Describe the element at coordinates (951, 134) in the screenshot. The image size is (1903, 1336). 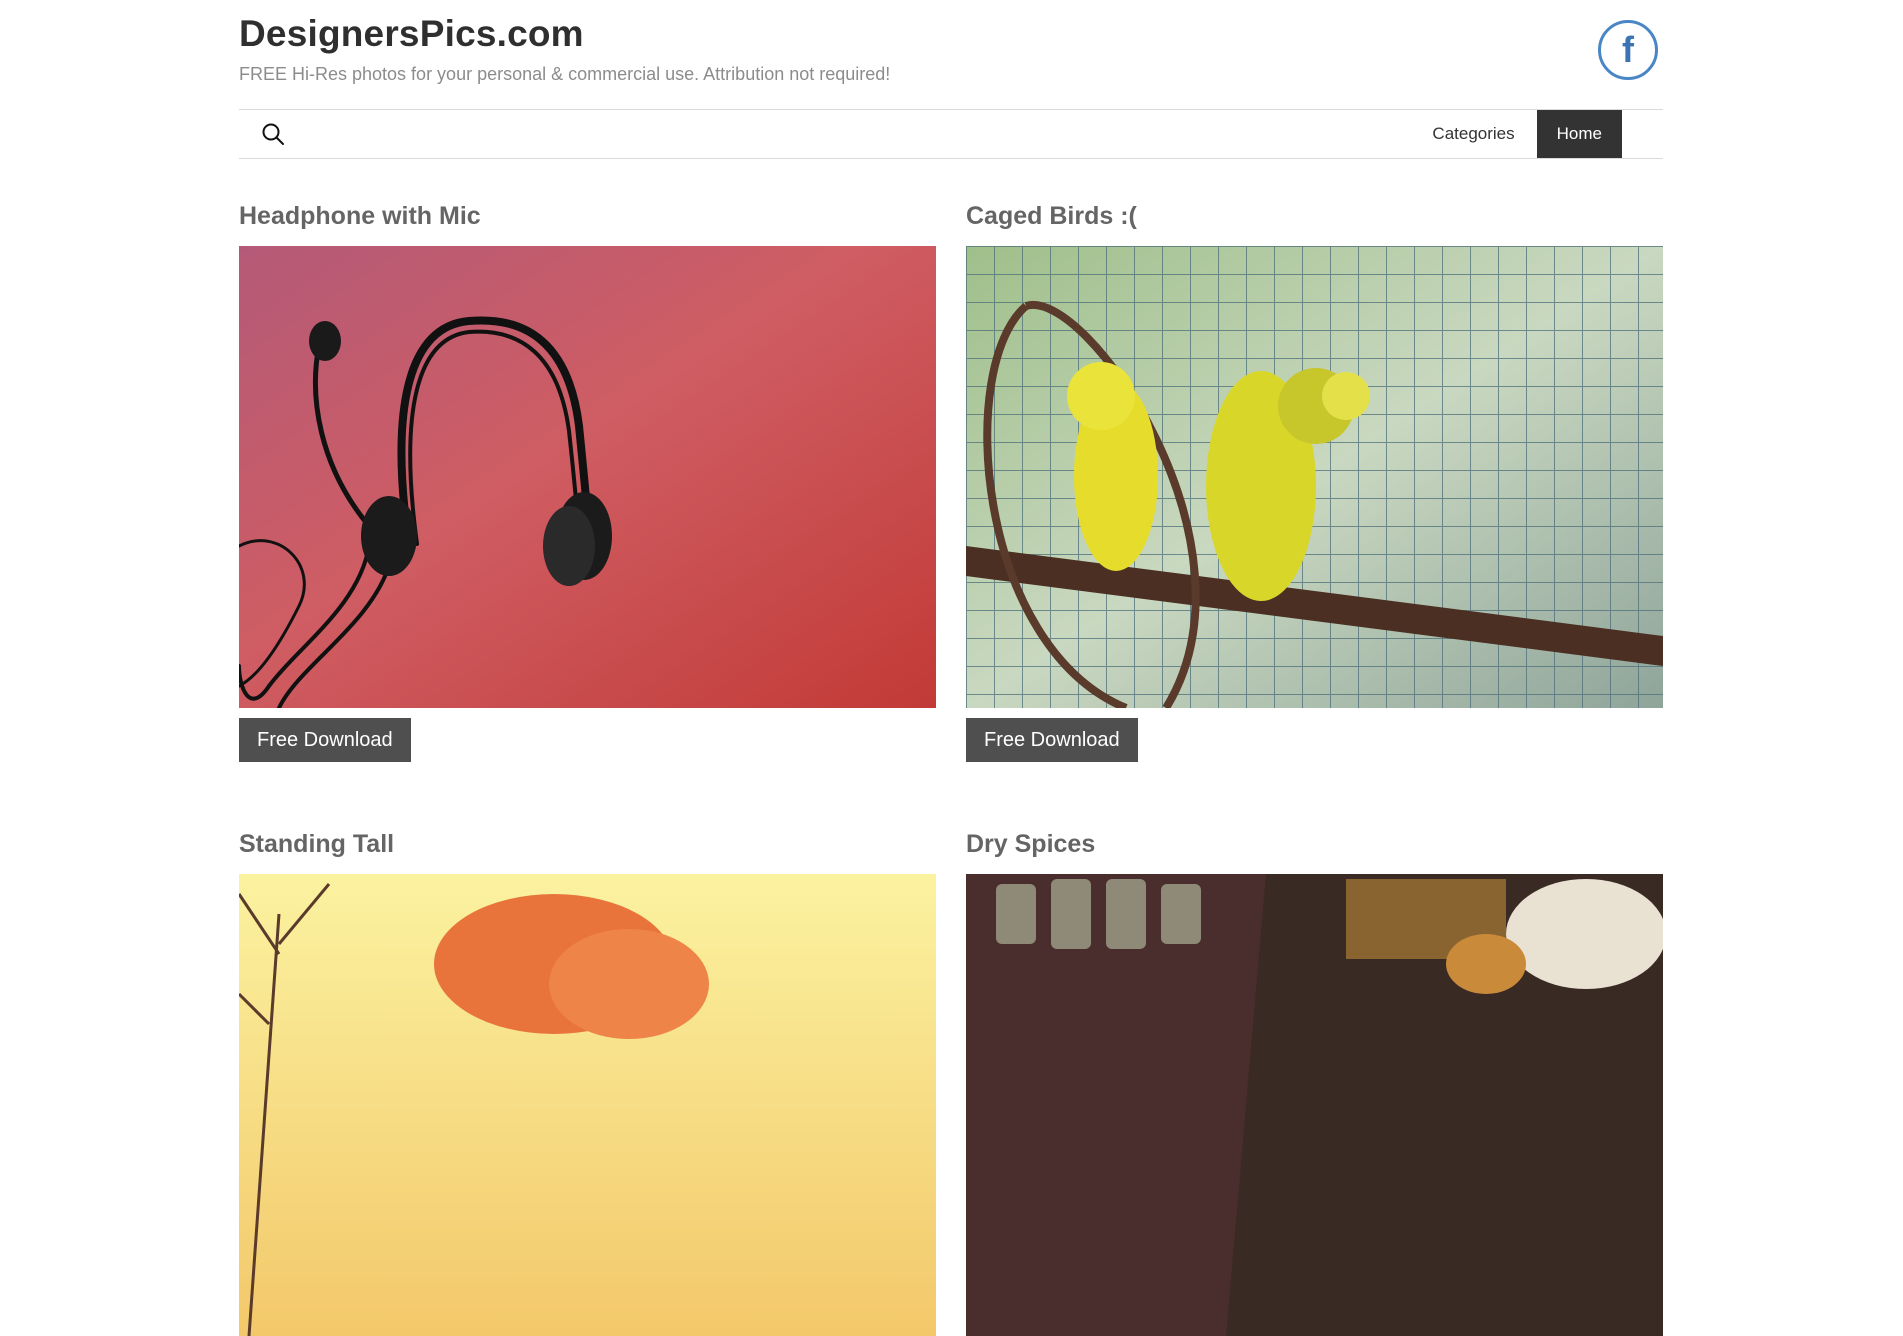
I see `main-nav: Categories Home` at that location.